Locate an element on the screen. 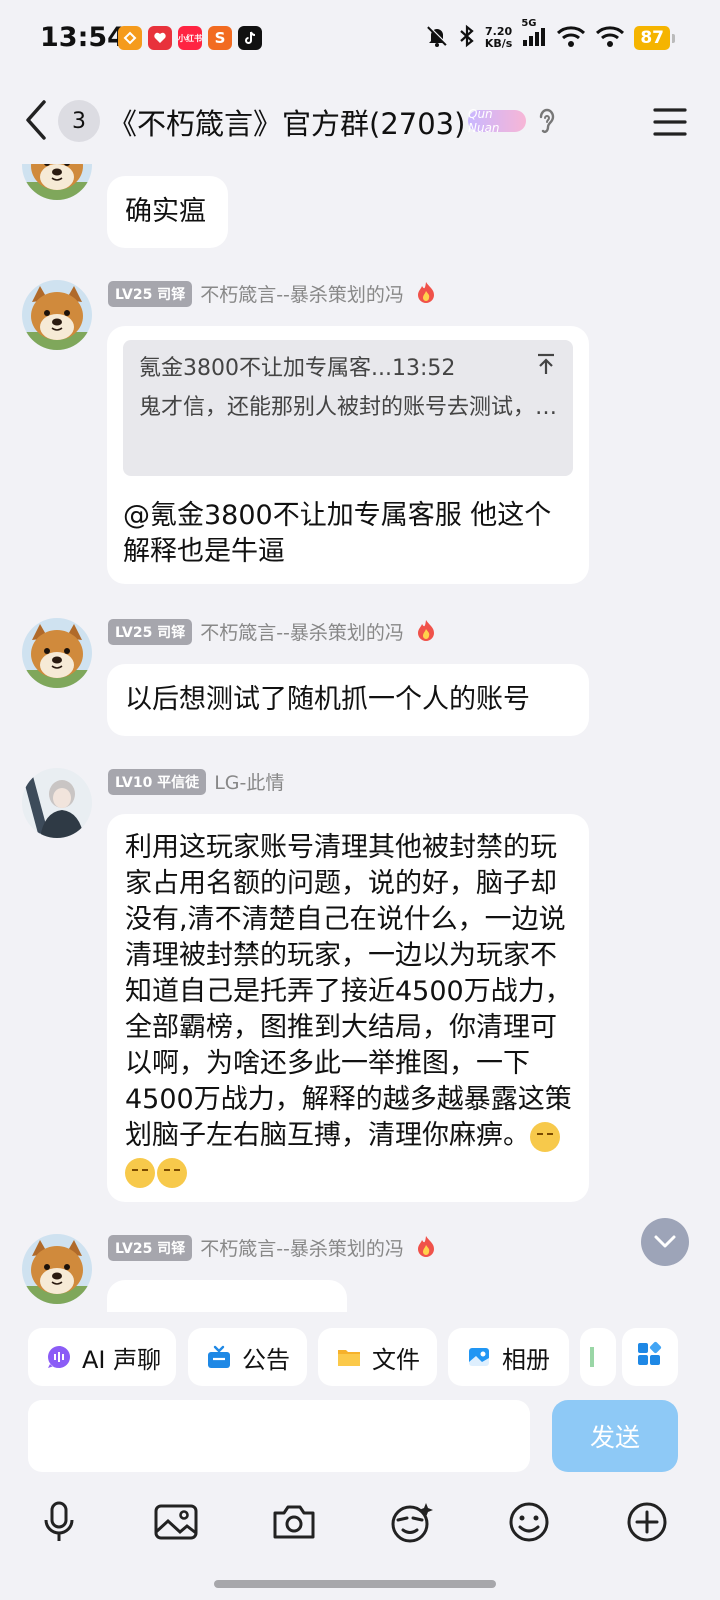 Image resolution: width=720 pixels, height=1600 pixels. chevron-down-icon is located at coordinates (665, 1241).